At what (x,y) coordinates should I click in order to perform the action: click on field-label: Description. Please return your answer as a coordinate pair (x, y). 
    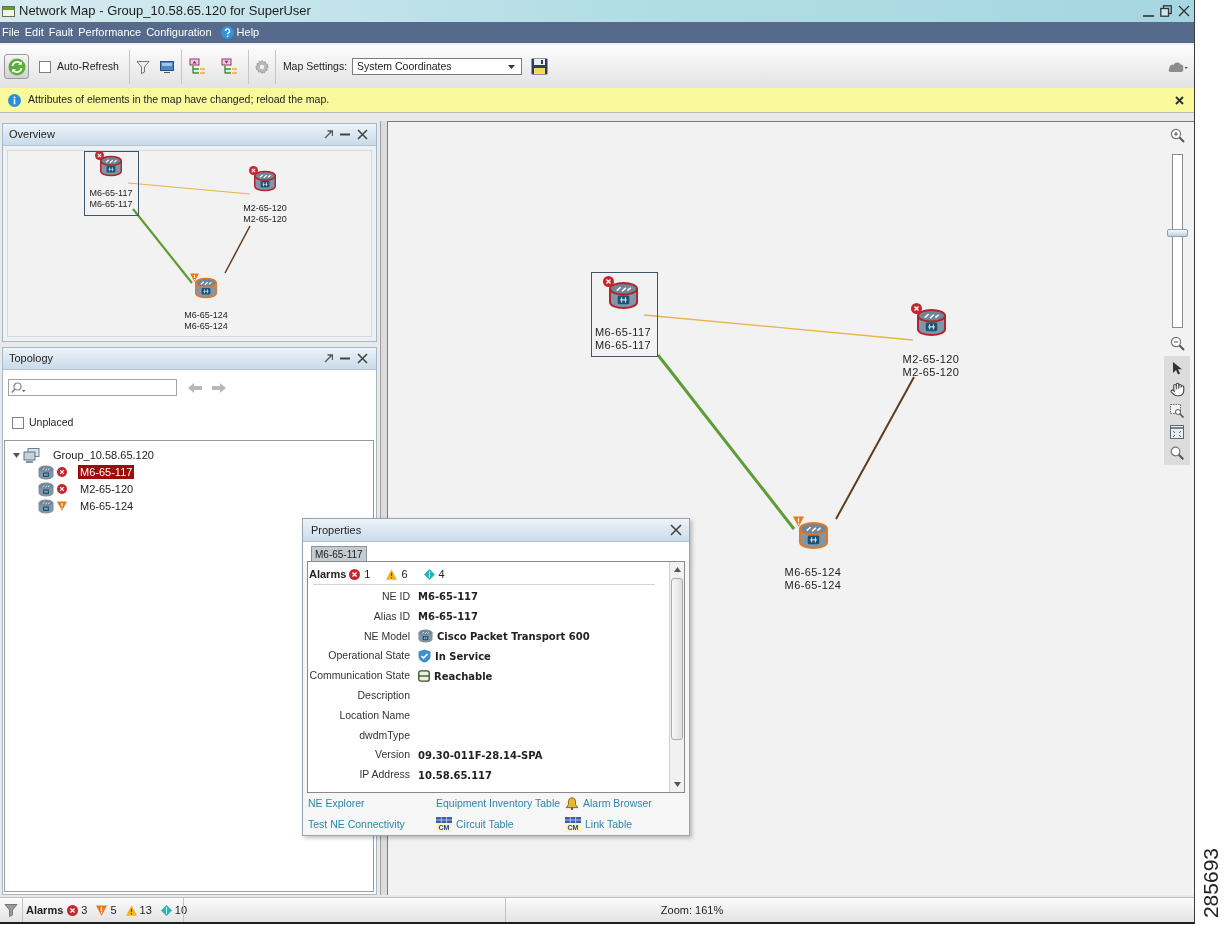
    Looking at the image, I should click on (383, 695).